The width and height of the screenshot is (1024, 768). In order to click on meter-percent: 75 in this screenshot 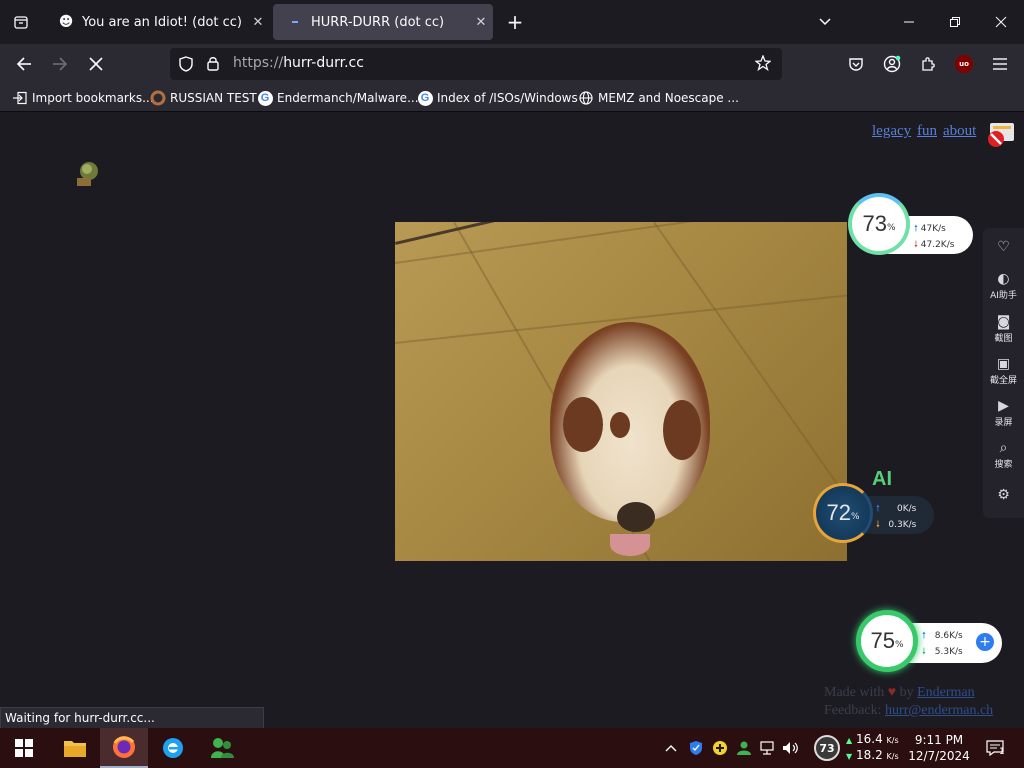, I will do `click(882, 640)`.